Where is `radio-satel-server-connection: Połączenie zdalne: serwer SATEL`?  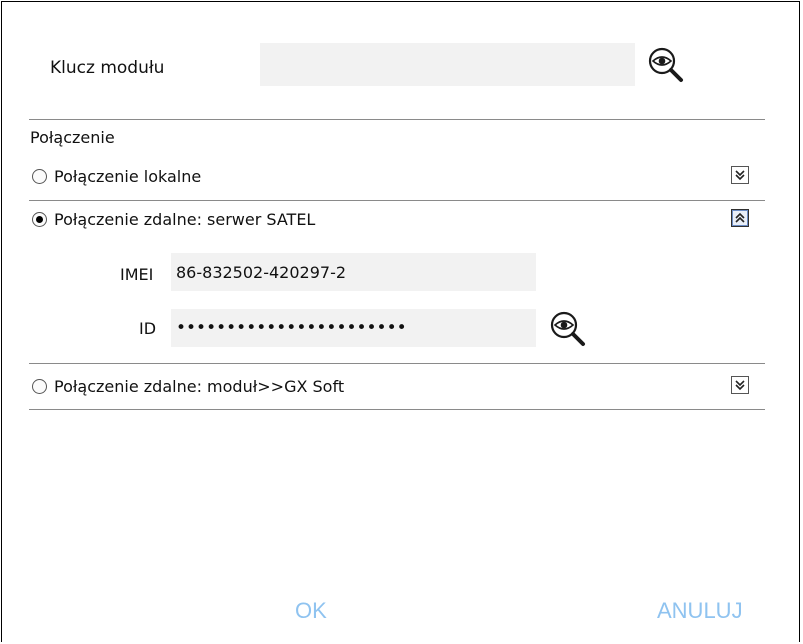 radio-satel-server-connection: Połączenie zdalne: serwer SATEL is located at coordinates (173, 219).